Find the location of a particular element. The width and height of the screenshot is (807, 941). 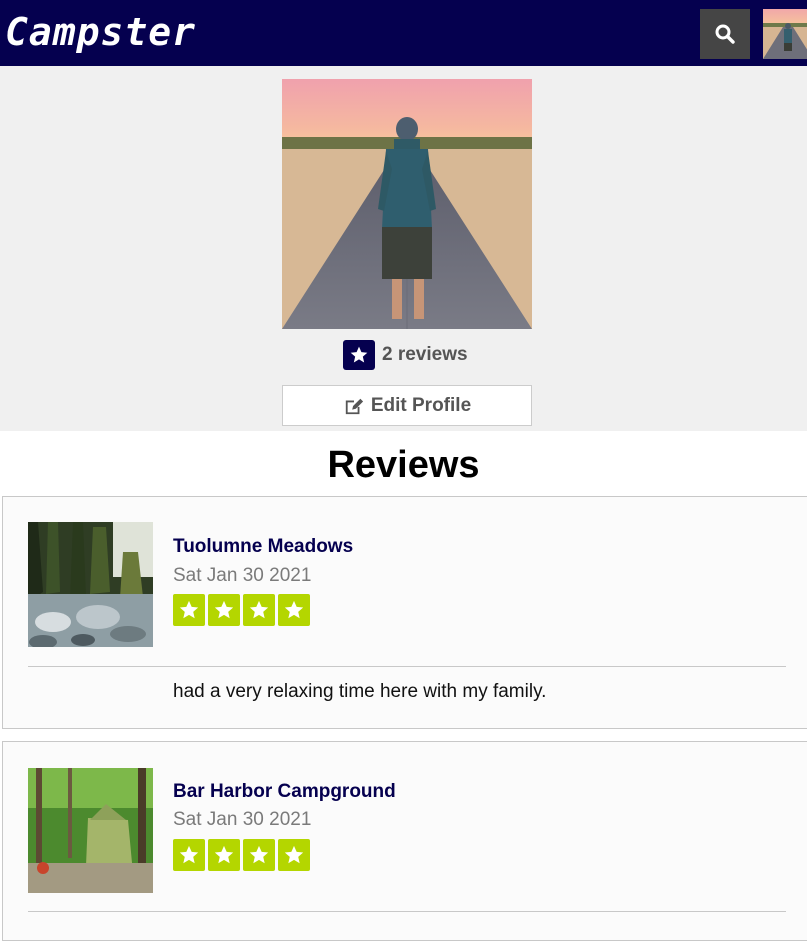

review-count: 2 reviews is located at coordinates (405, 355).